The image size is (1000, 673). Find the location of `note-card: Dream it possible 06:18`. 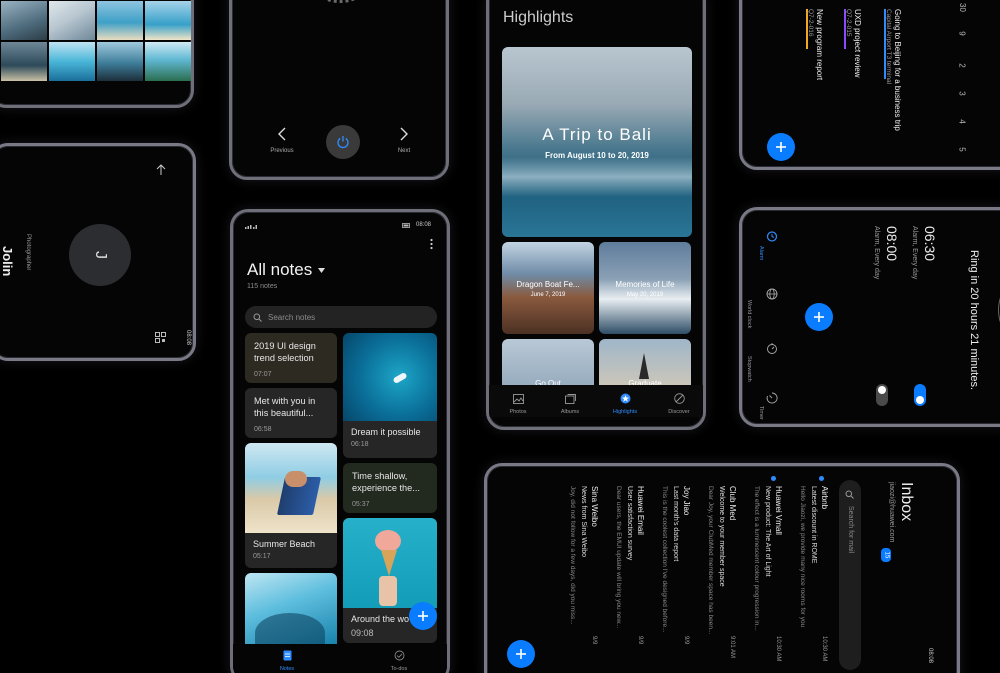

note-card: Dream it possible 06:18 is located at coordinates (390, 395).